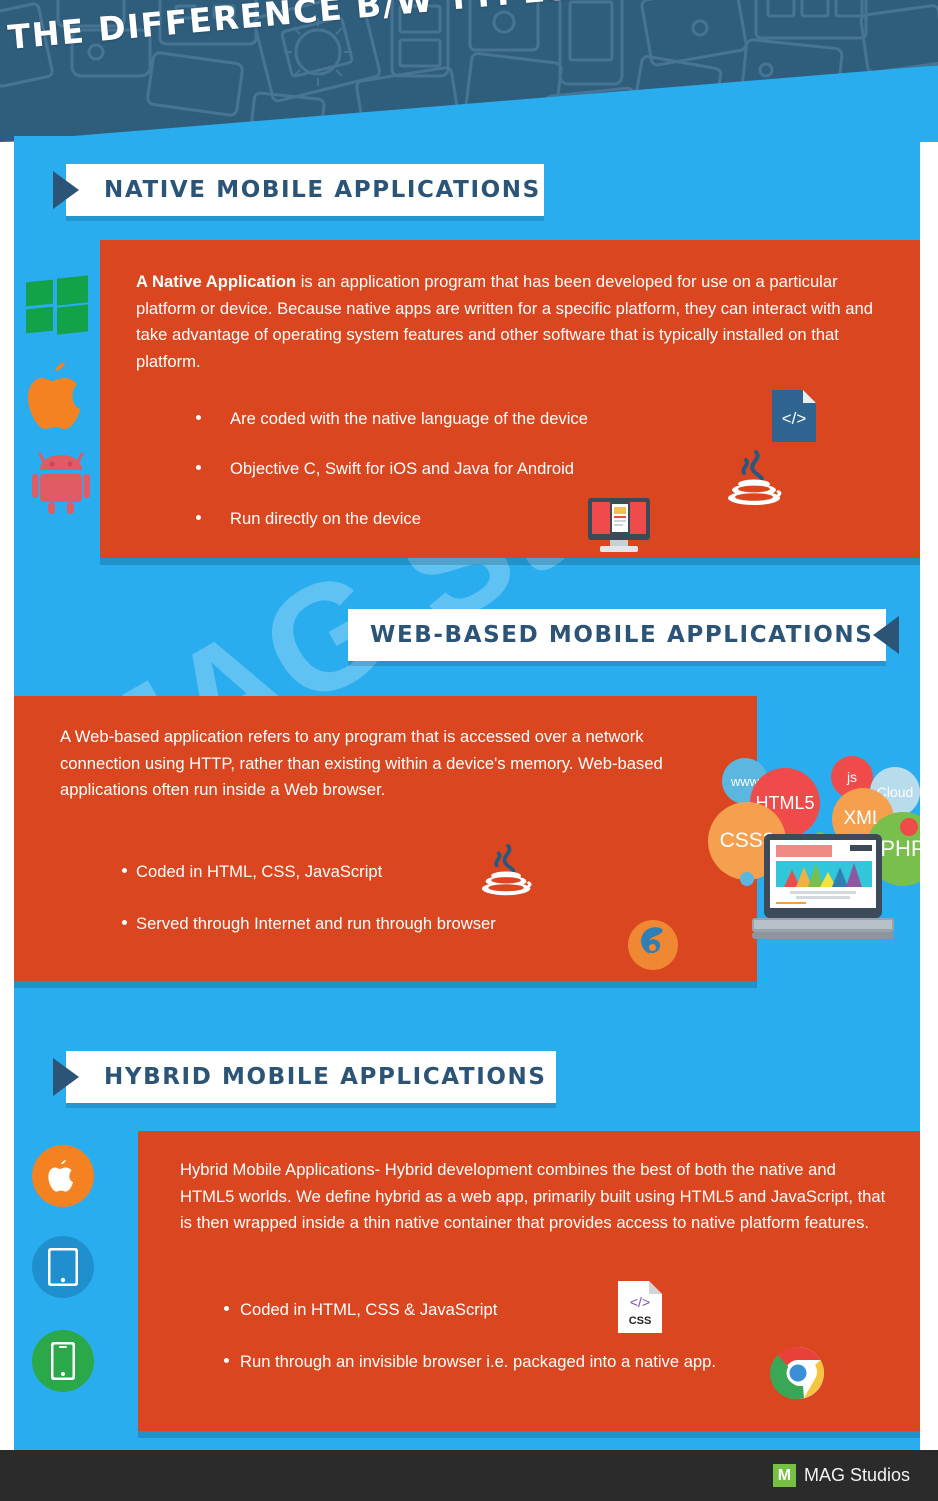  Describe the element at coordinates (216, 281) in the screenshot. I see `native-paragraph-lead: A Native Application` at that location.